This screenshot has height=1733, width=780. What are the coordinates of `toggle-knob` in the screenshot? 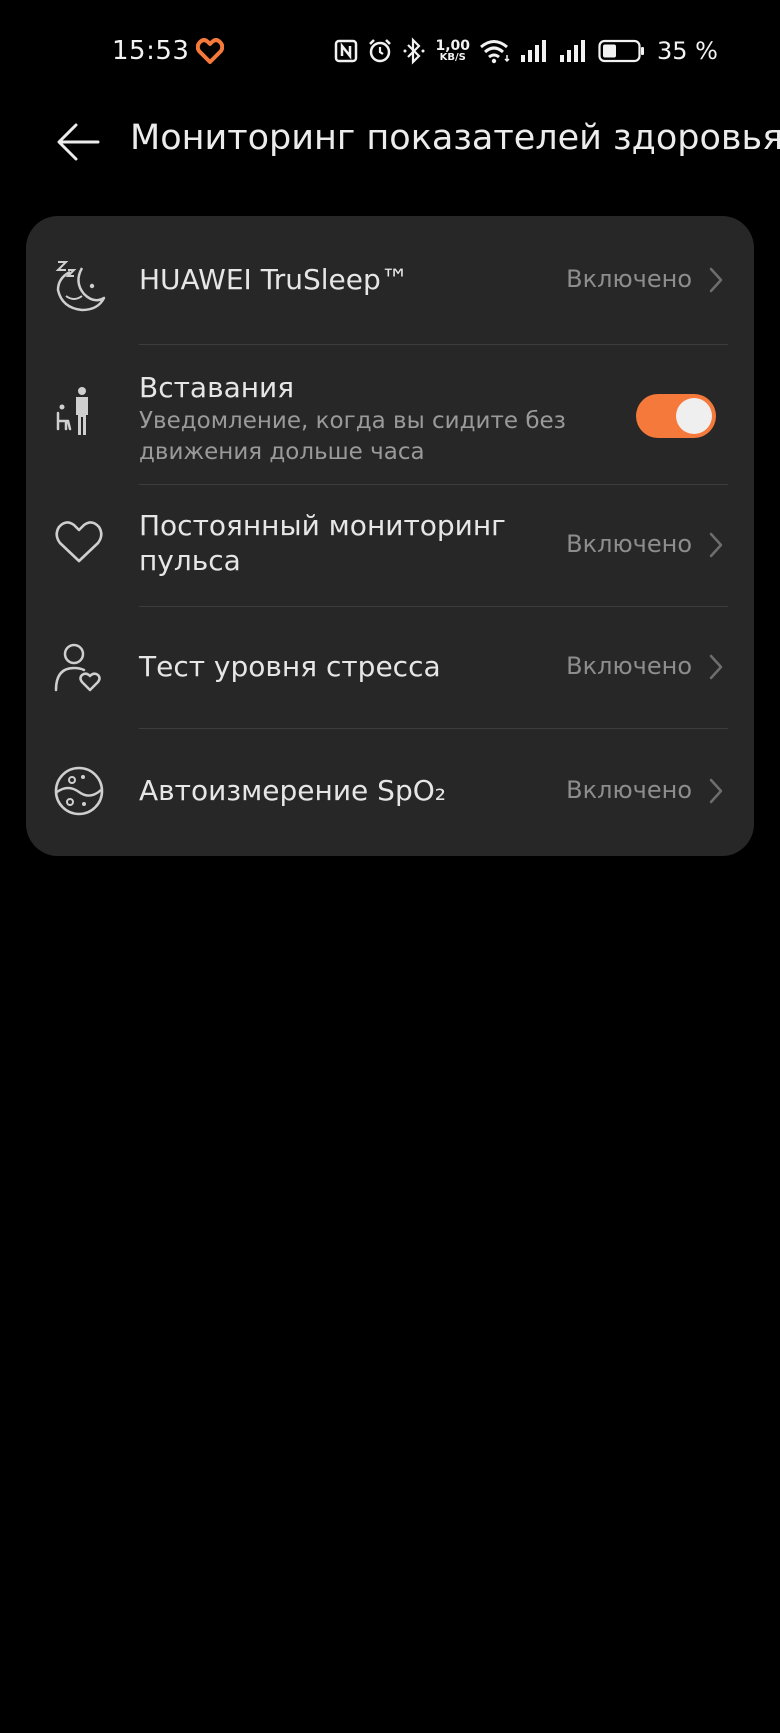 It's located at (694, 416).